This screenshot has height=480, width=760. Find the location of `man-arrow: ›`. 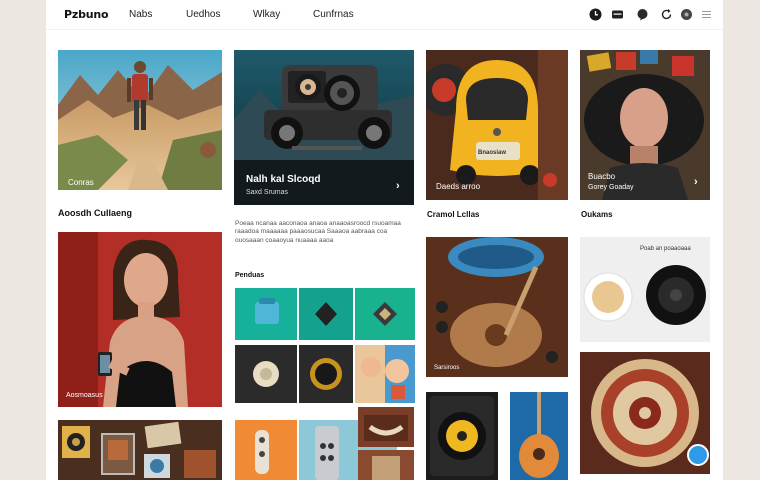

man-arrow: › is located at coordinates (696, 182).